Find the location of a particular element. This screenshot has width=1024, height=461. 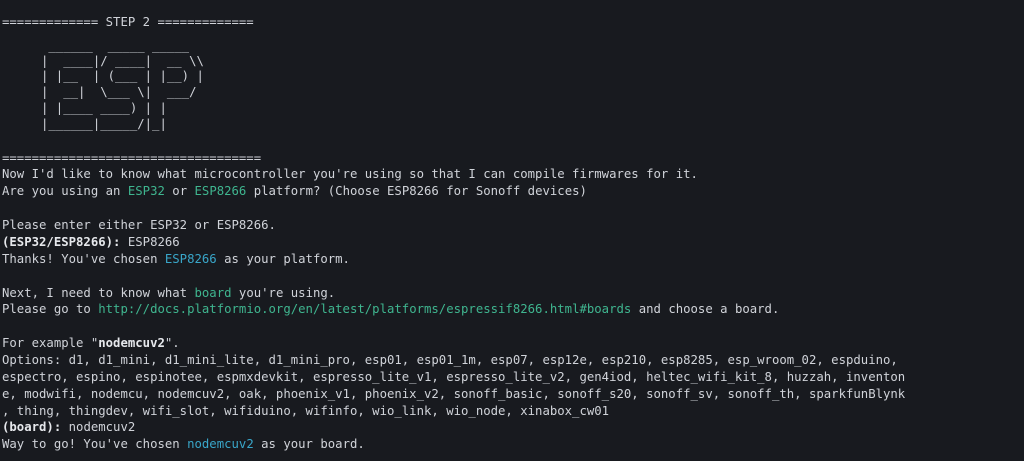

ascii-art-line-4: | __| \___ \| ___/ is located at coordinates (122, 92).